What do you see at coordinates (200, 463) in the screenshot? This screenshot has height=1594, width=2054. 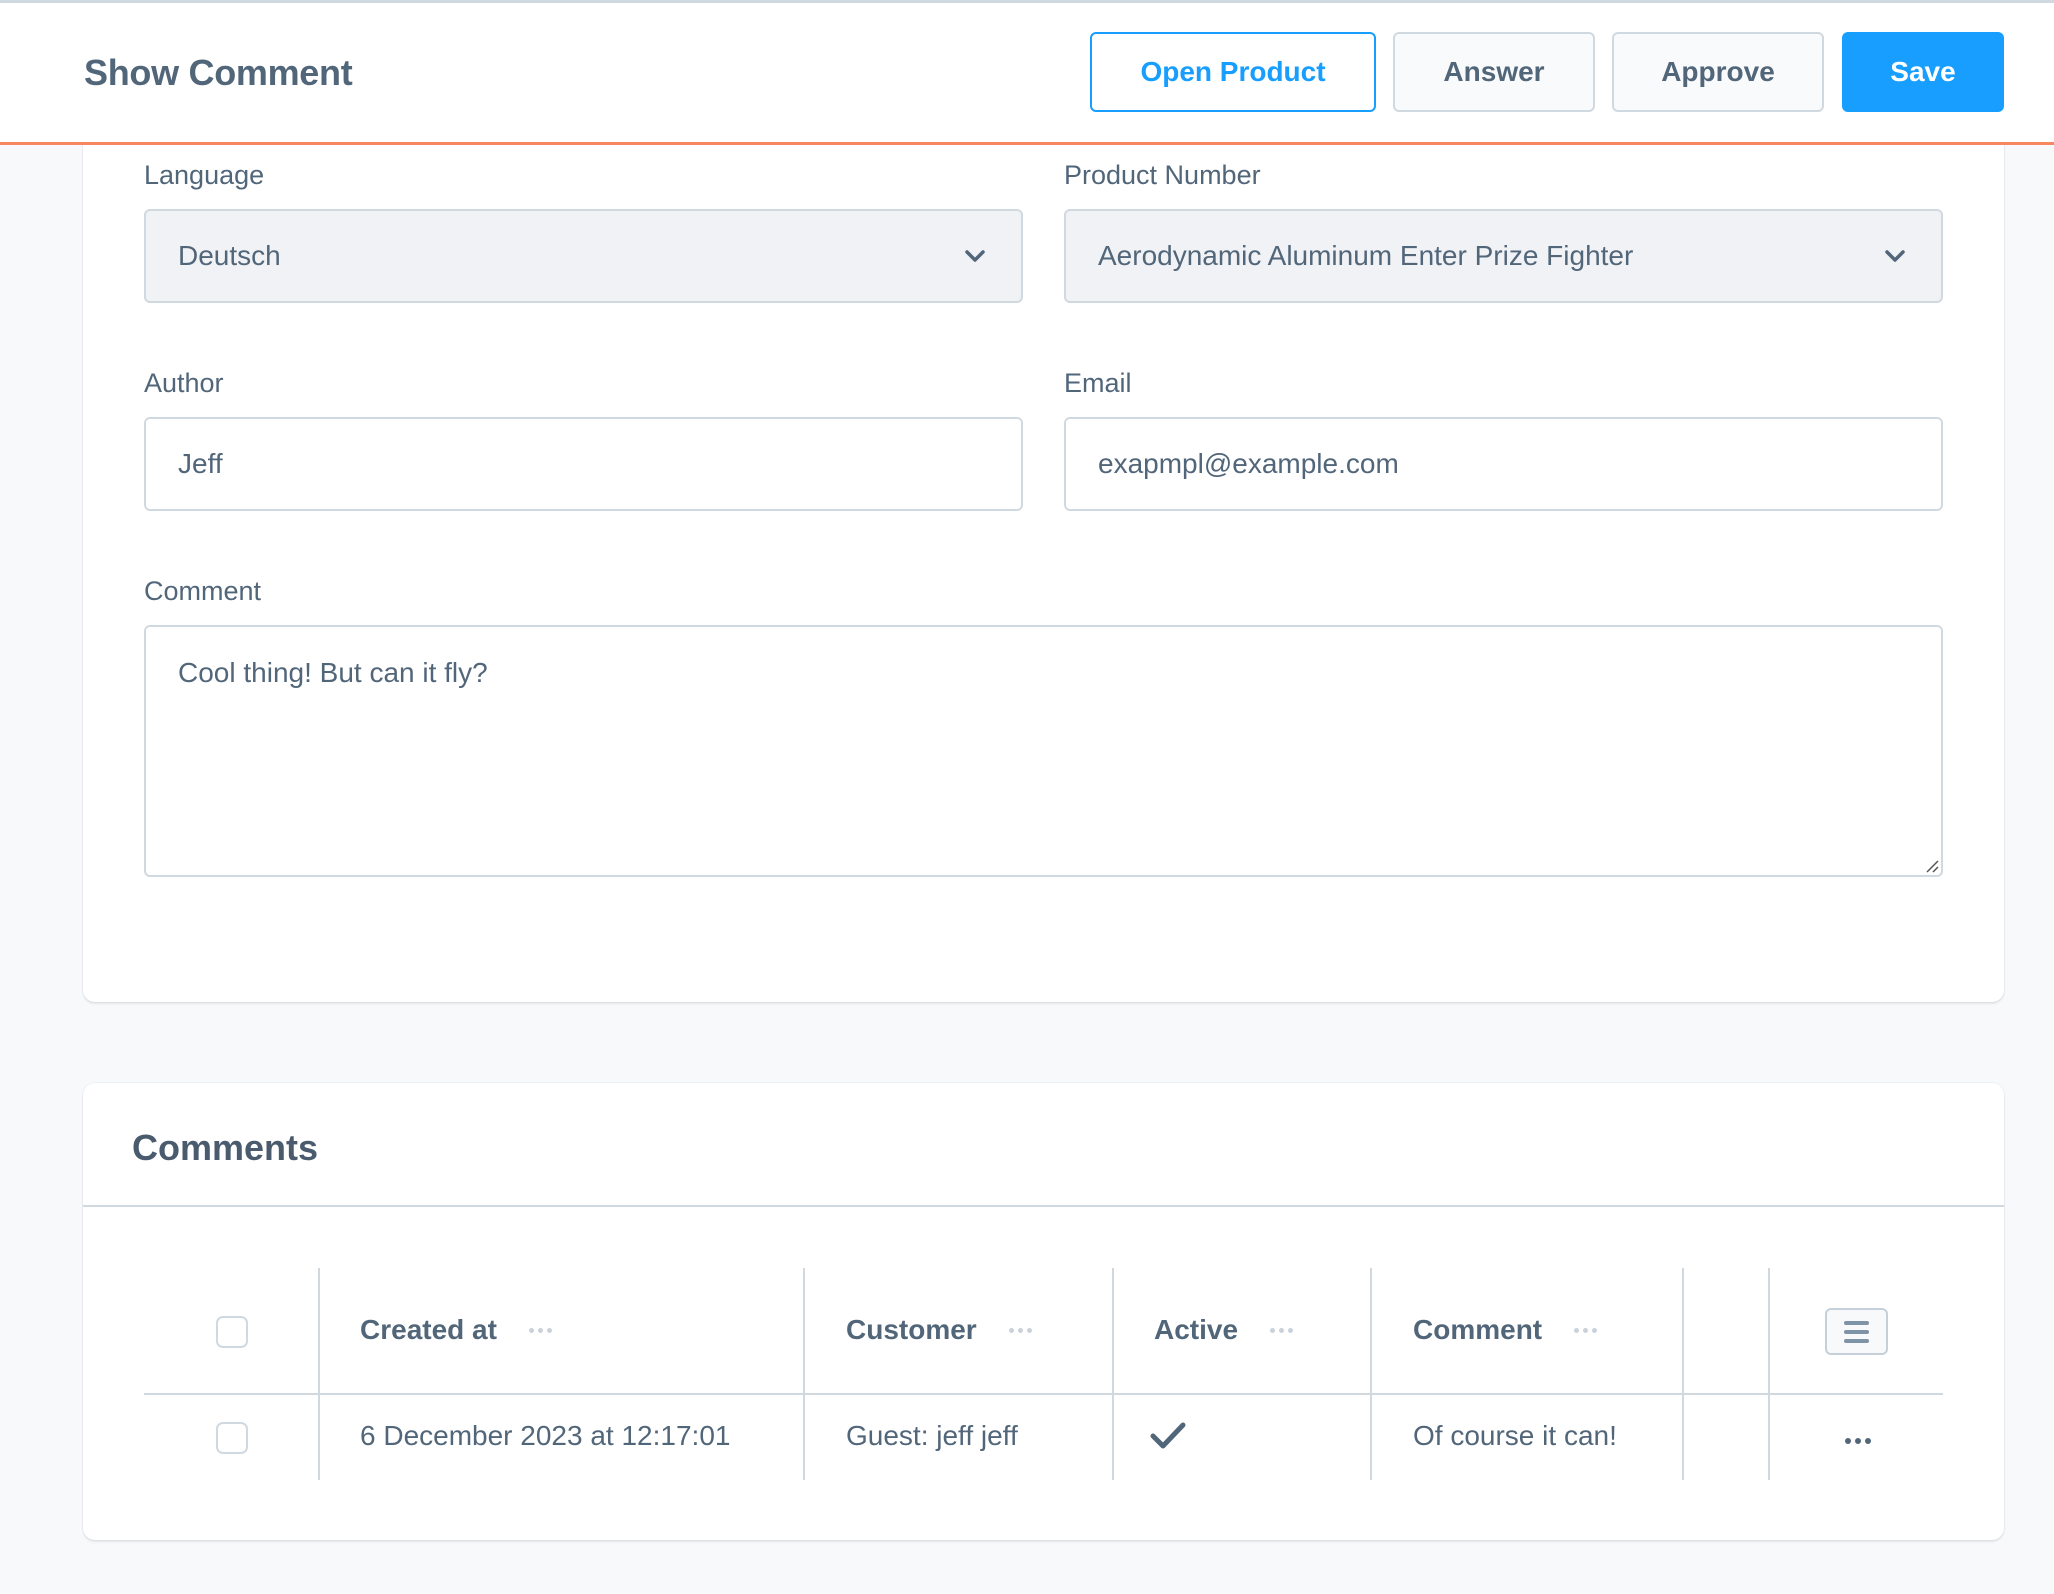 I see `author-value: Jeff` at bounding box center [200, 463].